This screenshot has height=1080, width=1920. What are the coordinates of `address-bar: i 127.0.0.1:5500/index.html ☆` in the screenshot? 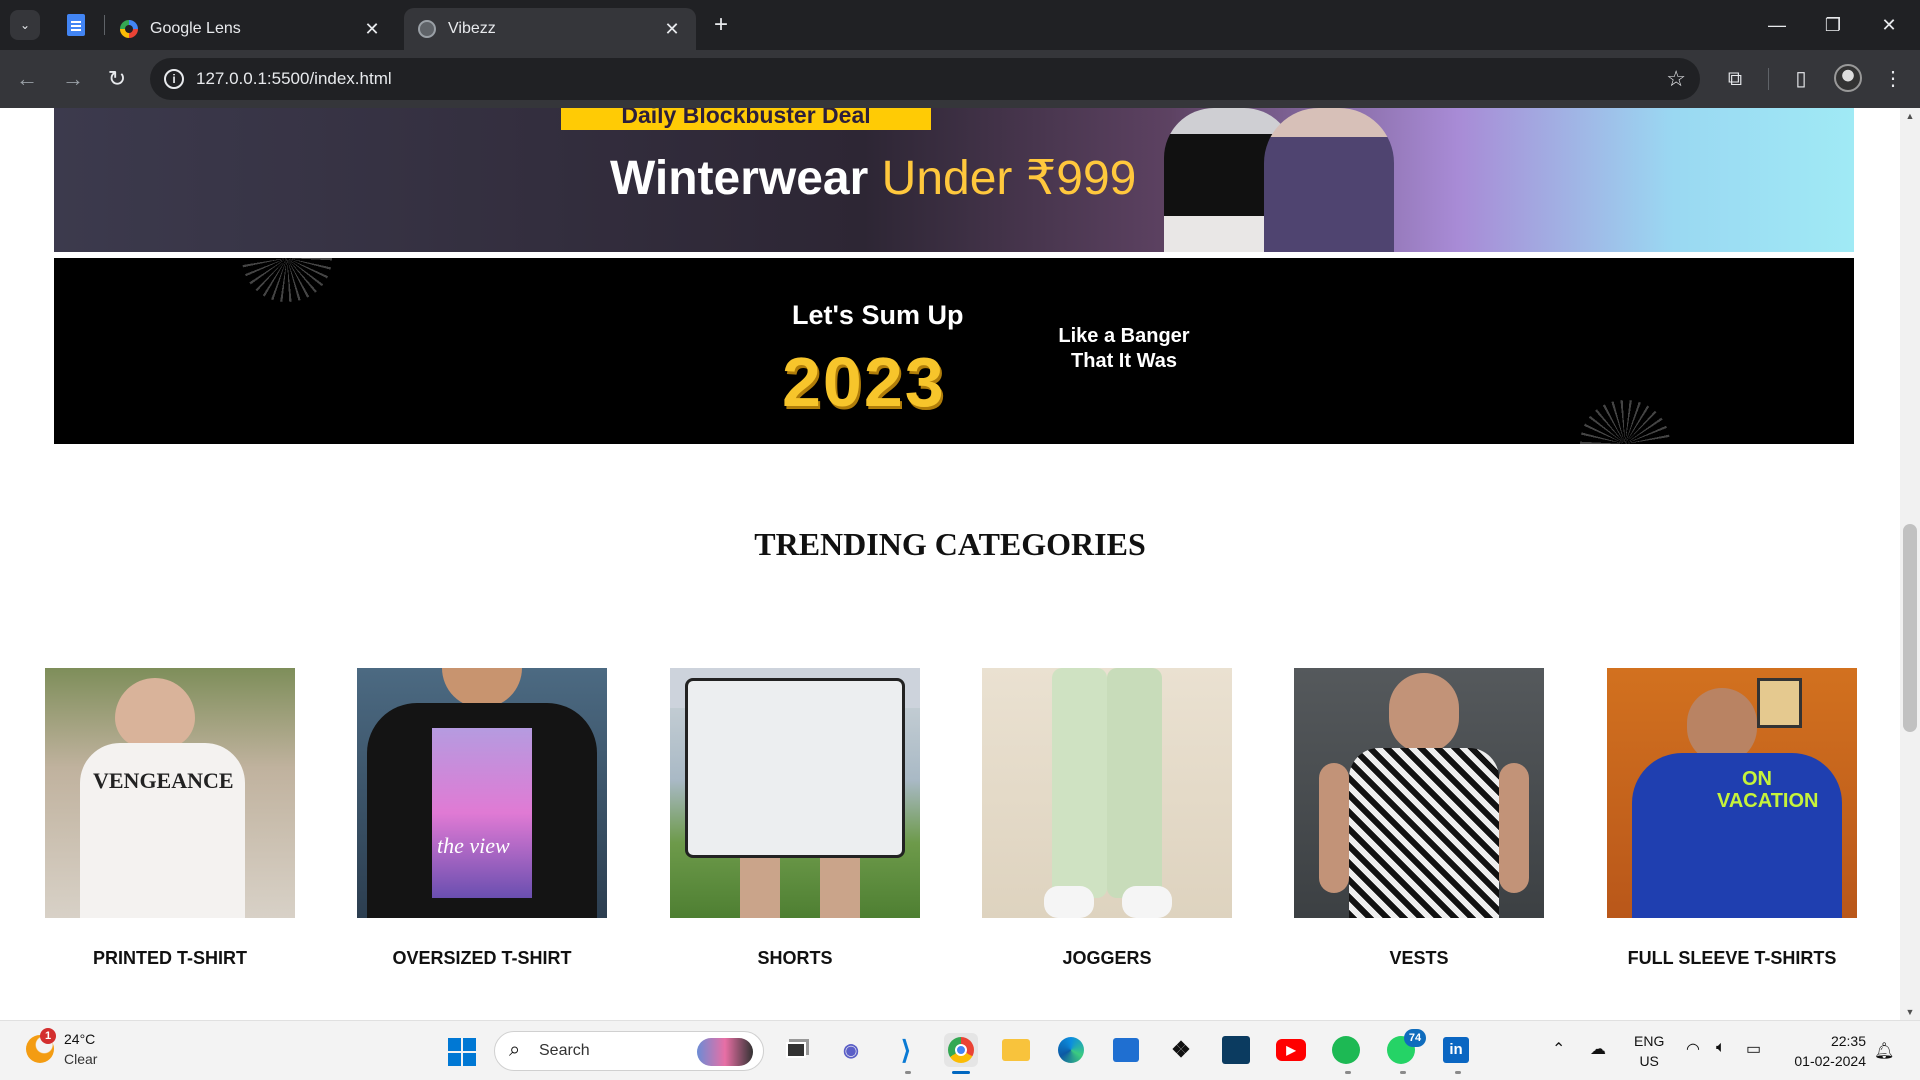 It's located at (925, 79).